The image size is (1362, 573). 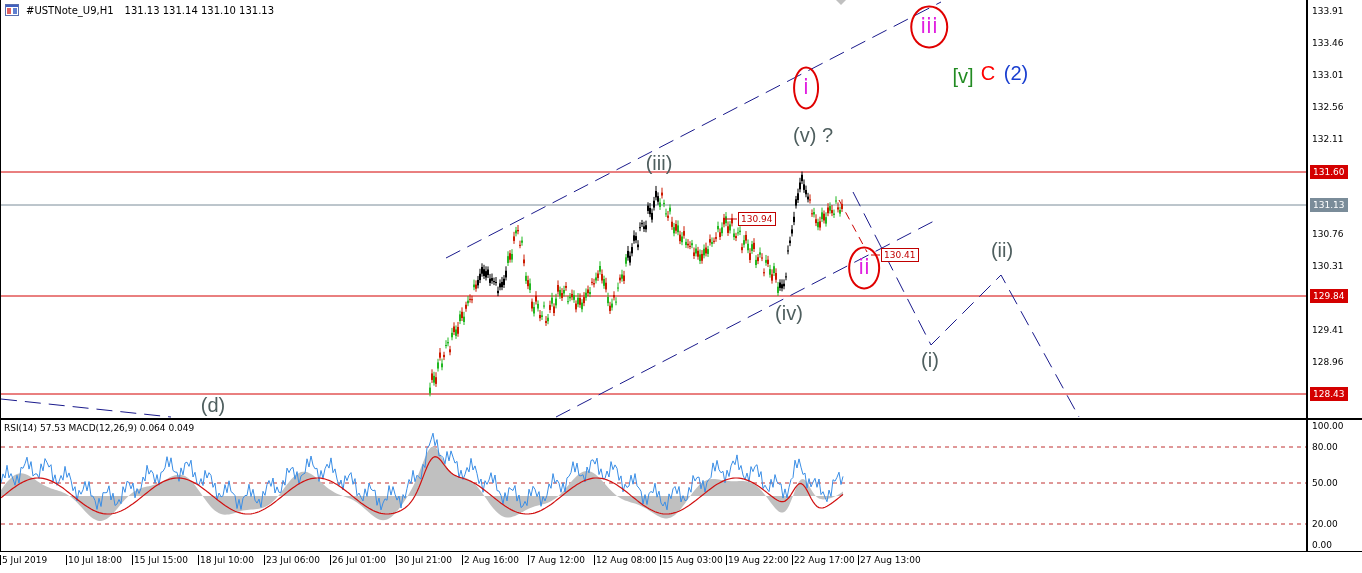 What do you see at coordinates (561, 560) in the screenshot?
I see `time-axis-label: 7 Aug 12:00` at bounding box center [561, 560].